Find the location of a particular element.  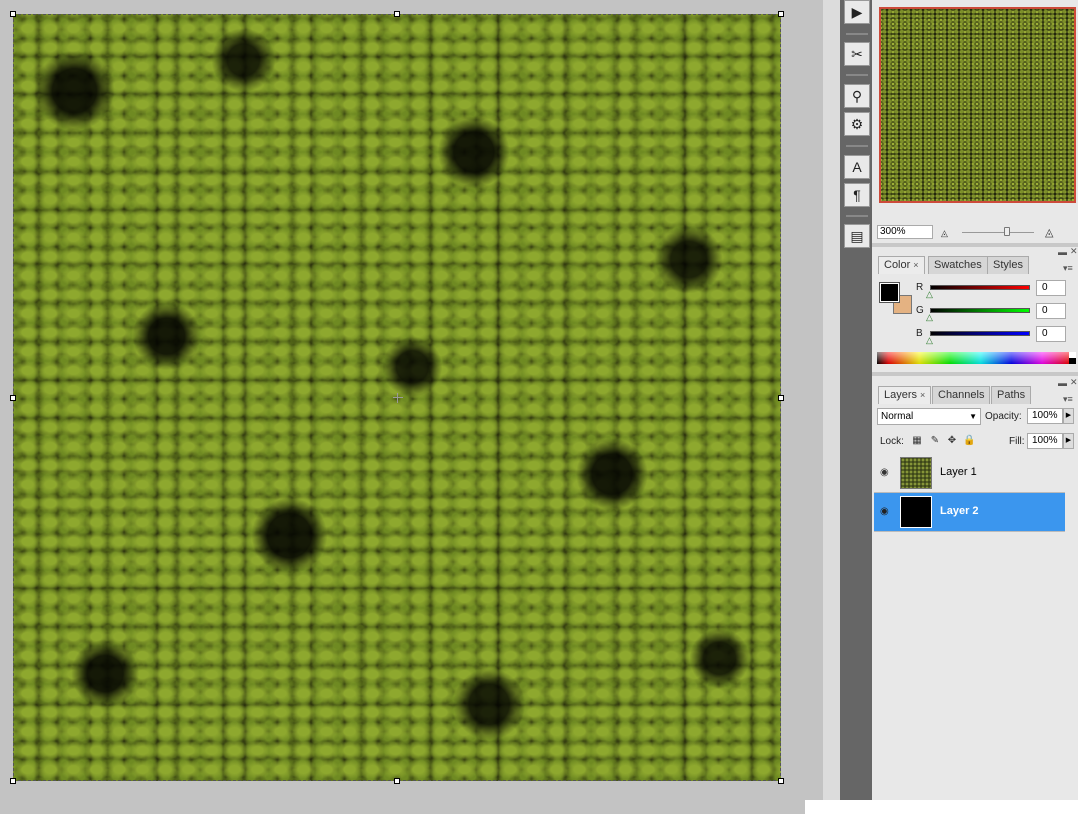

zoom-in-icon: ◬ is located at coordinates (1049, 232).